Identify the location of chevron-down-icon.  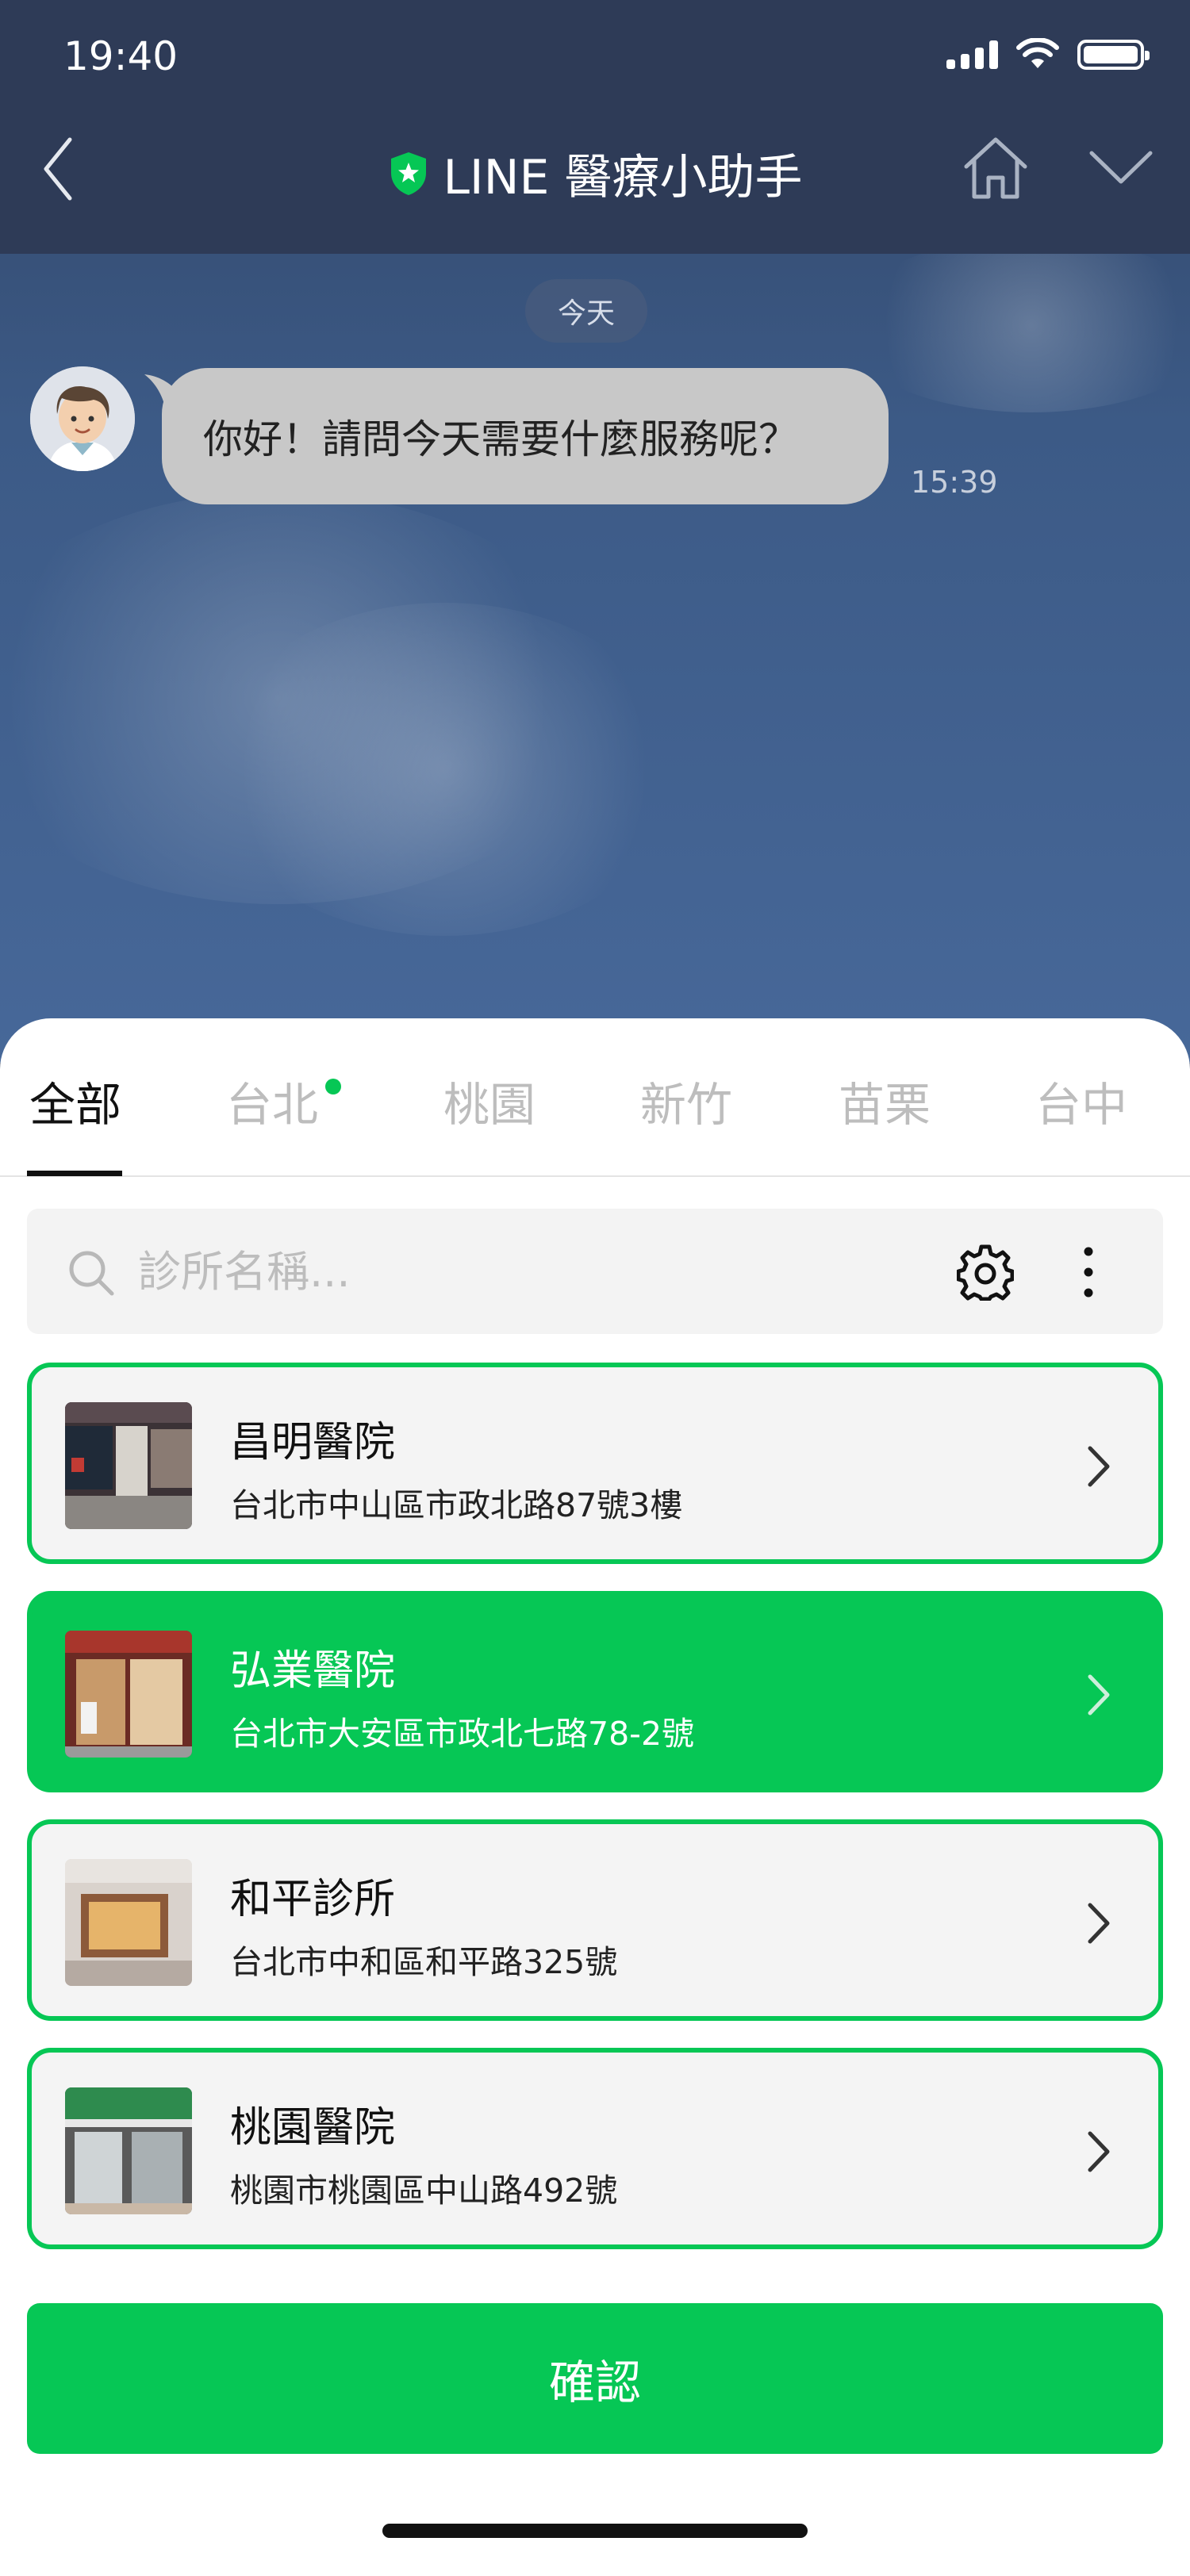
(1121, 168).